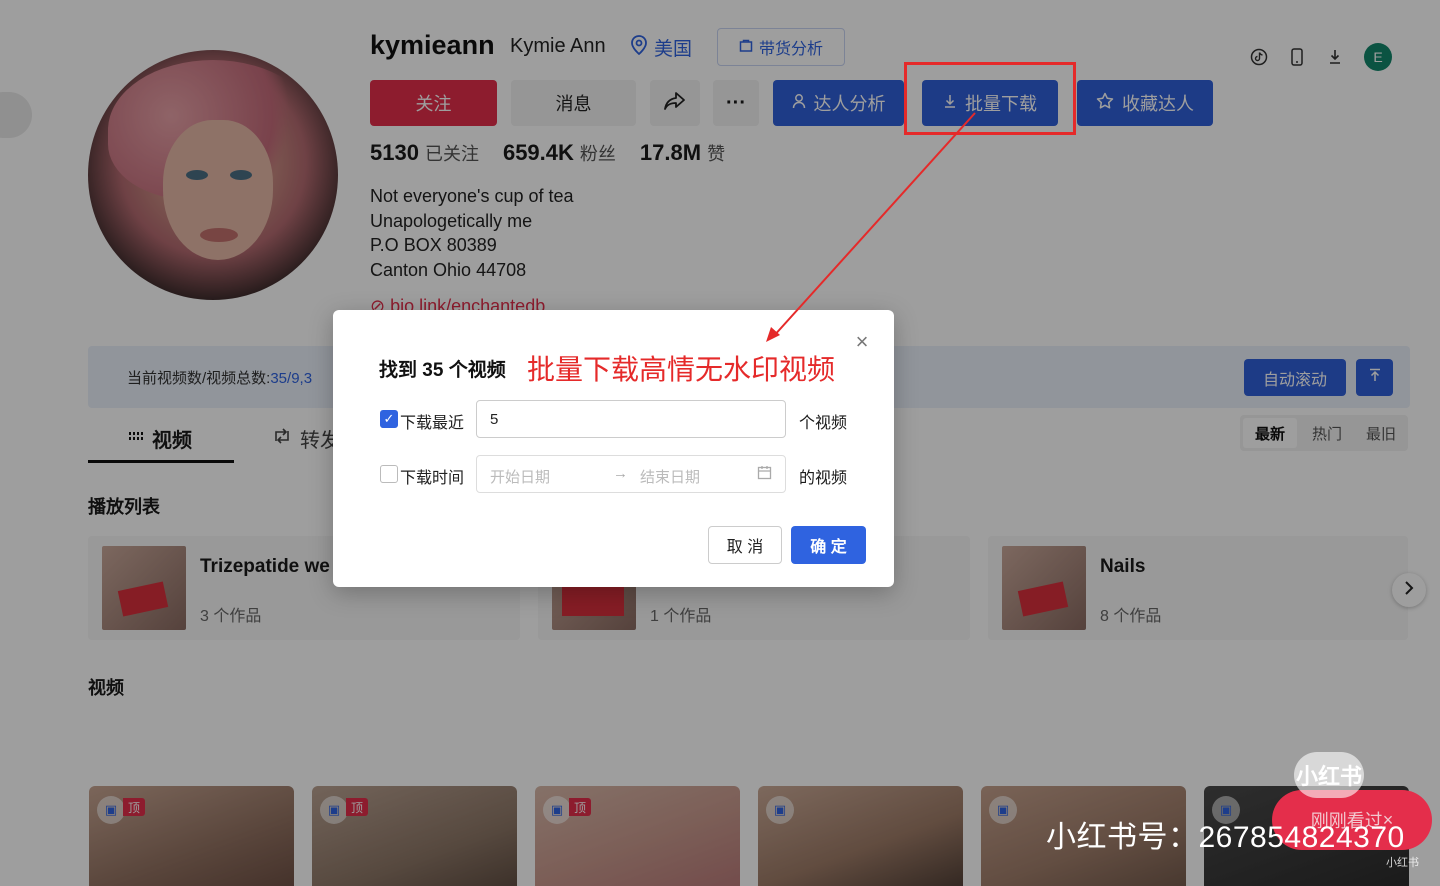 The width and height of the screenshot is (1440, 886). I want to click on watermark-id-text: 小红书号：267854824370, so click(1225, 837).